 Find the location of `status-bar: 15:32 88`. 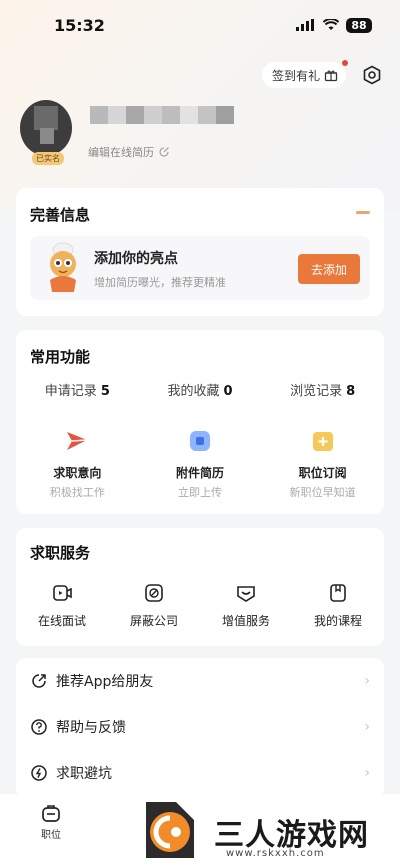

status-bar: 15:32 88 is located at coordinates (200, 25).